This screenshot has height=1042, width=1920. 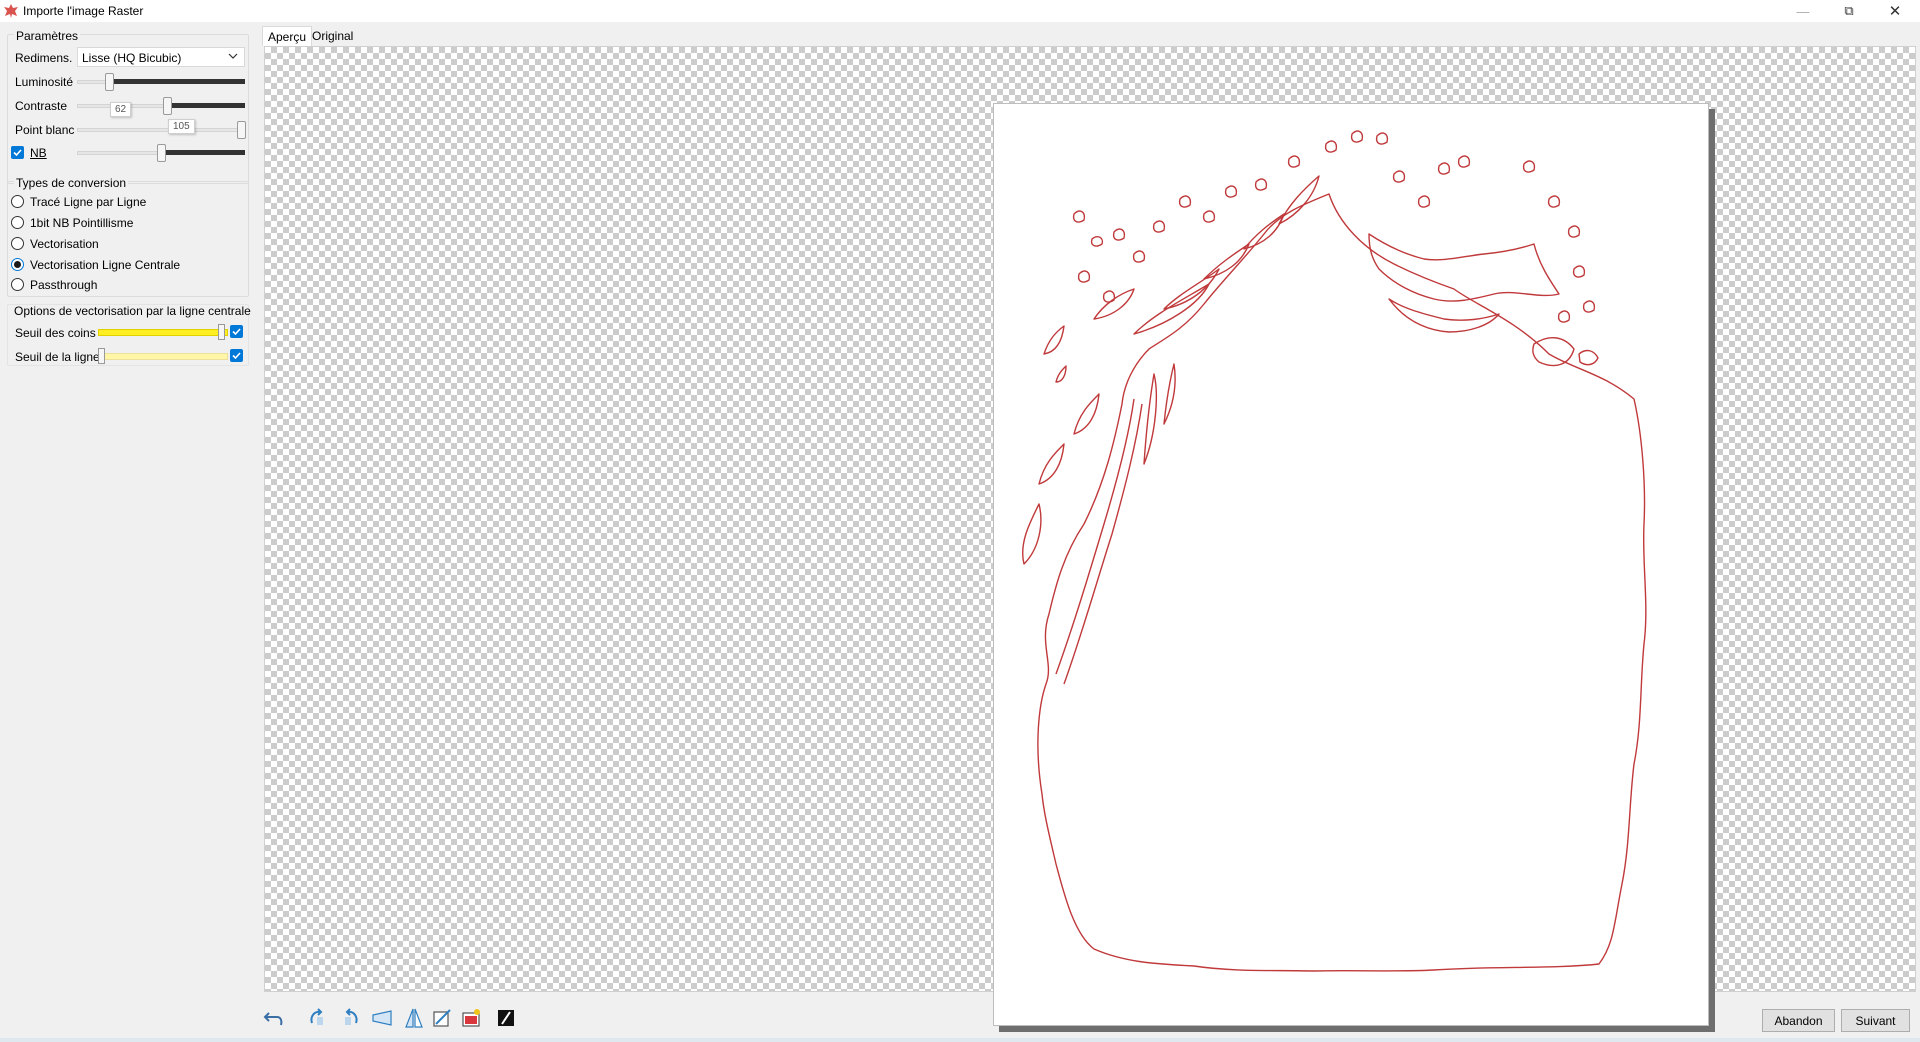 I want to click on contraste-label: Contraste, so click(x=41, y=106).